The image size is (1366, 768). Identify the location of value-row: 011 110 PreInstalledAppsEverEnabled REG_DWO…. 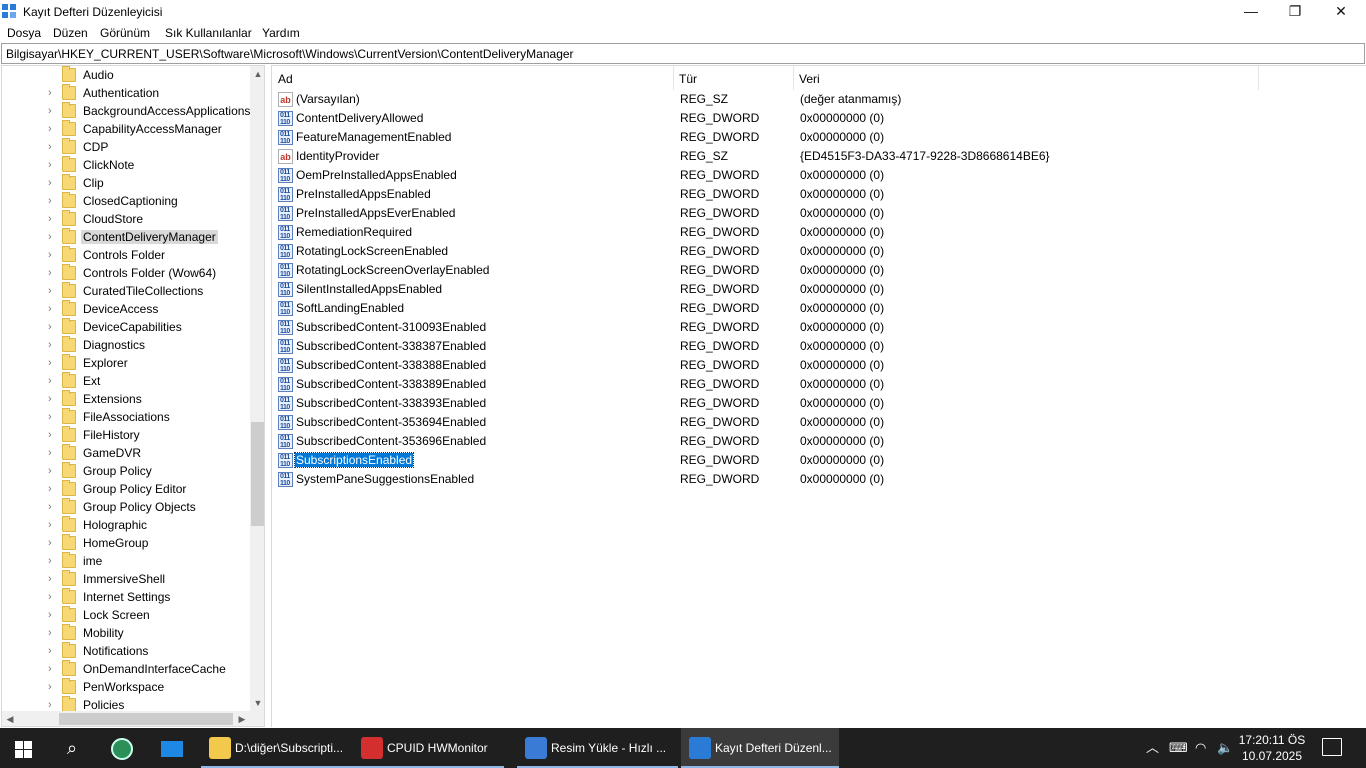
(819, 213).